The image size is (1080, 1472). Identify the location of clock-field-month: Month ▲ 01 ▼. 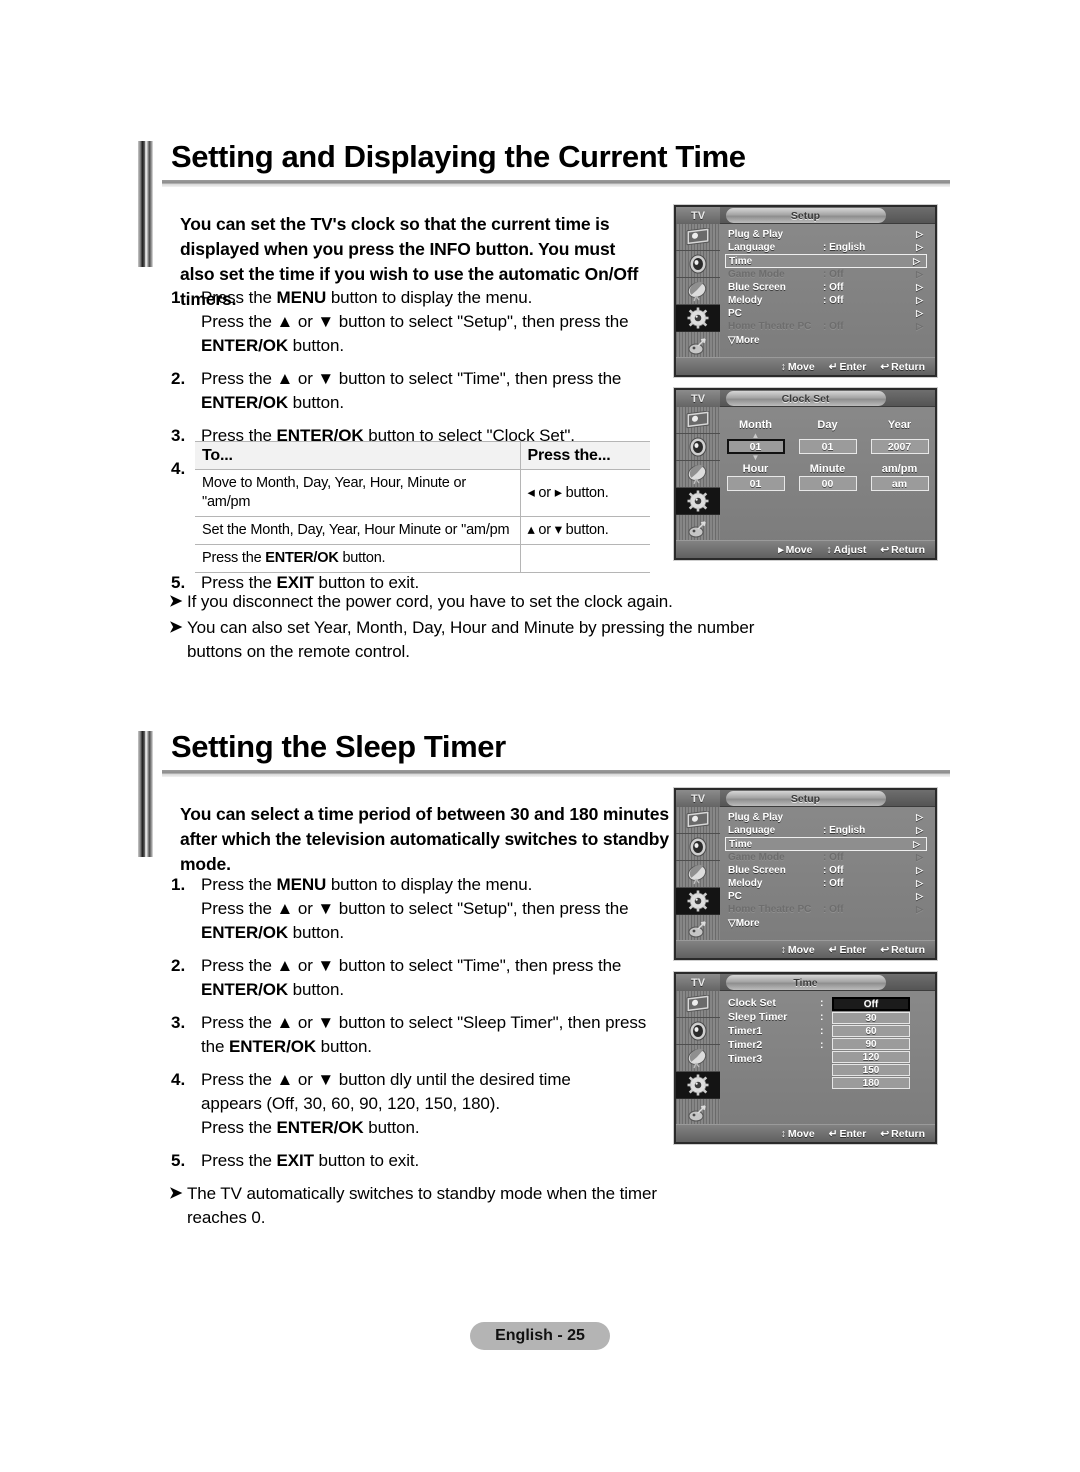
(755, 440).